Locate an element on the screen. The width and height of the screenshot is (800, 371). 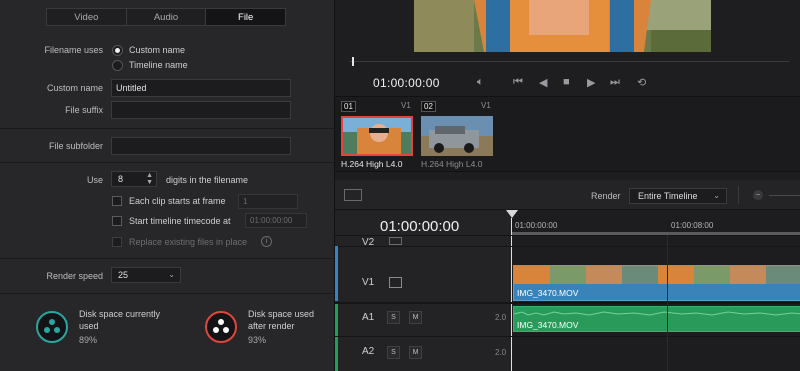
disk-current-label: Disk space currently is located at coordinates (120, 314).